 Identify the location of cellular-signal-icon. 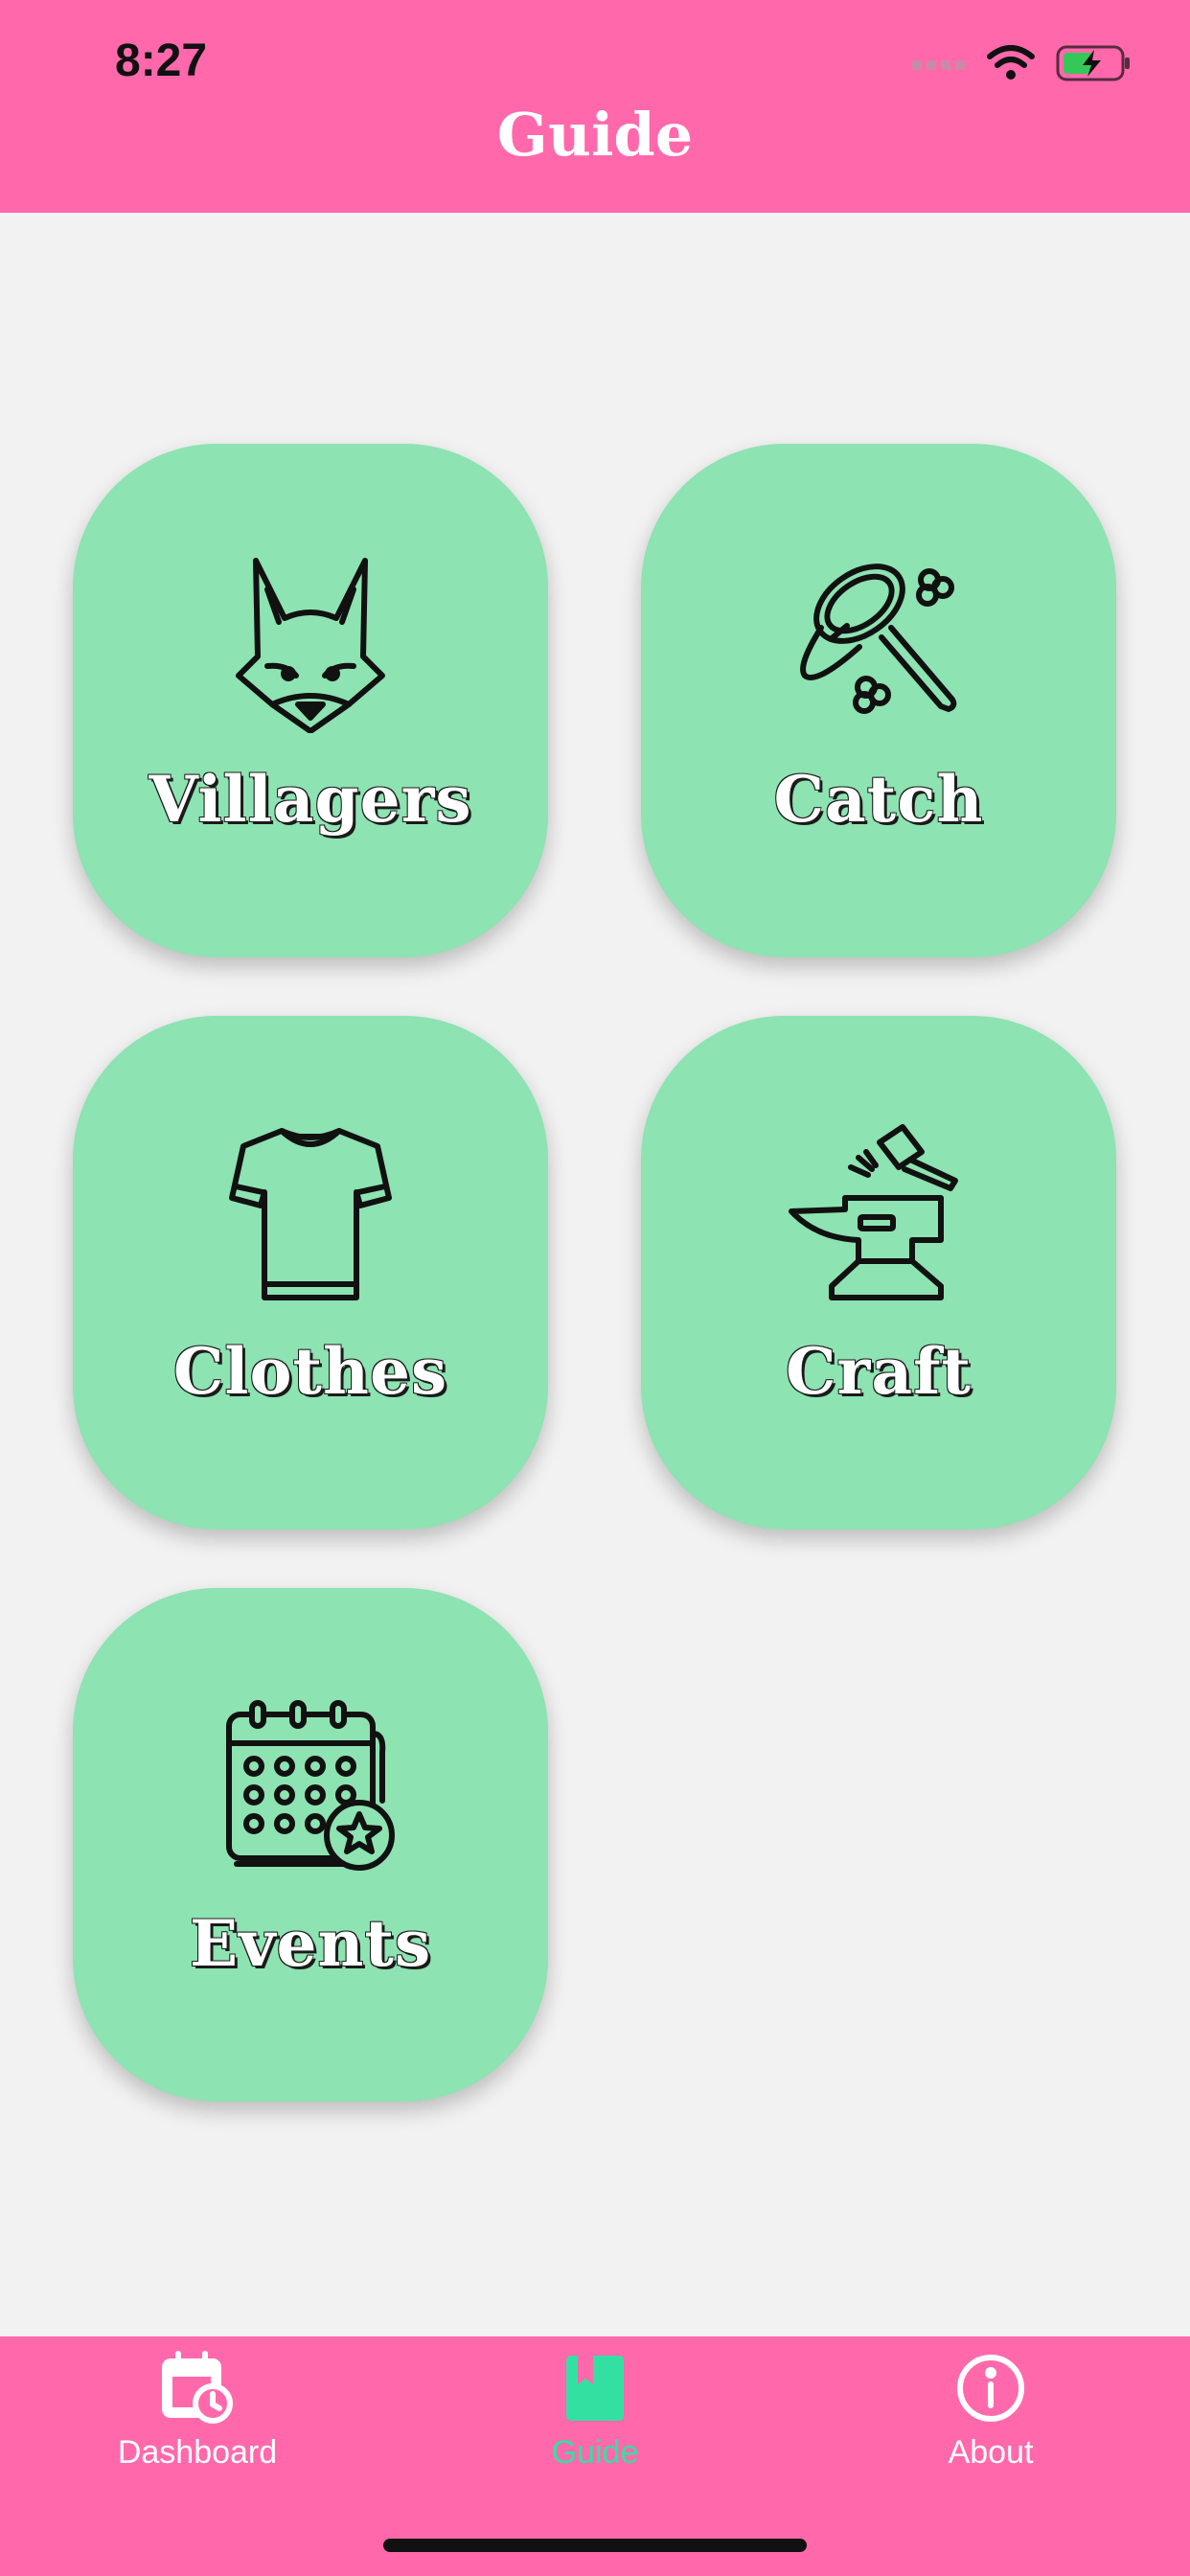
(938, 65).